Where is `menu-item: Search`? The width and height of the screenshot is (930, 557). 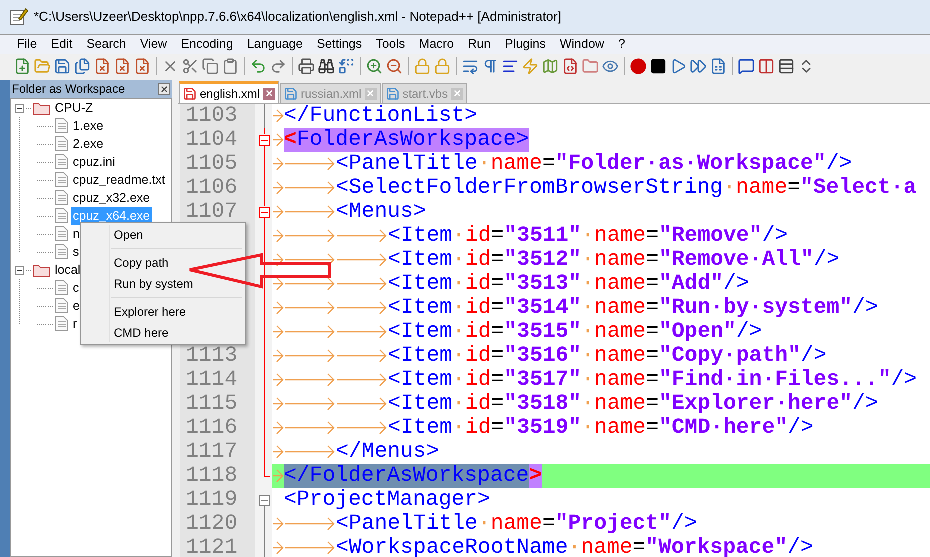
menu-item: Search is located at coordinates (107, 44).